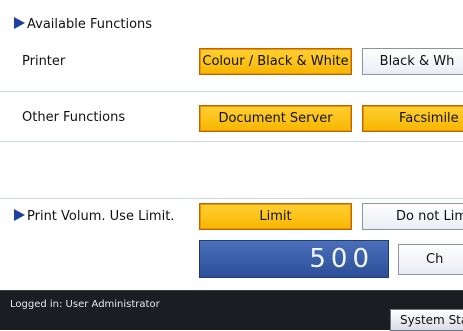  Describe the element at coordinates (412, 61) in the screenshot. I see `printer-black-white-button: Black & Wh` at that location.